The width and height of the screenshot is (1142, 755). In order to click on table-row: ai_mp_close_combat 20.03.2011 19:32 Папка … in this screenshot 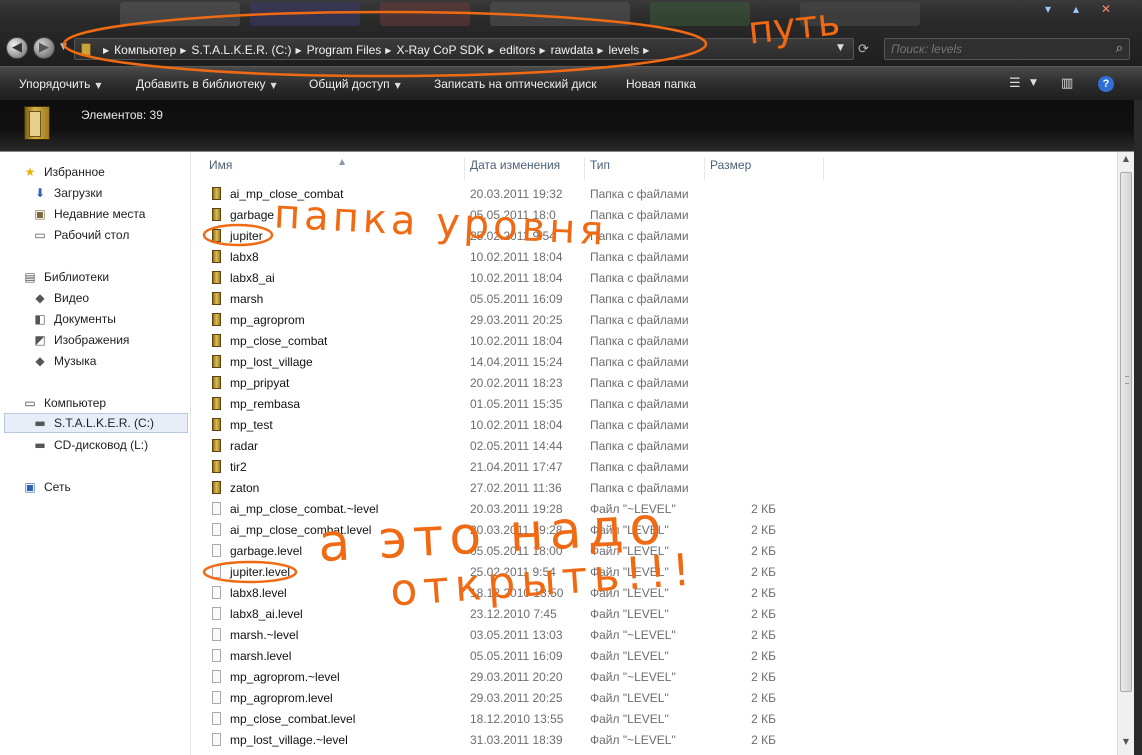, I will do `click(654, 193)`.